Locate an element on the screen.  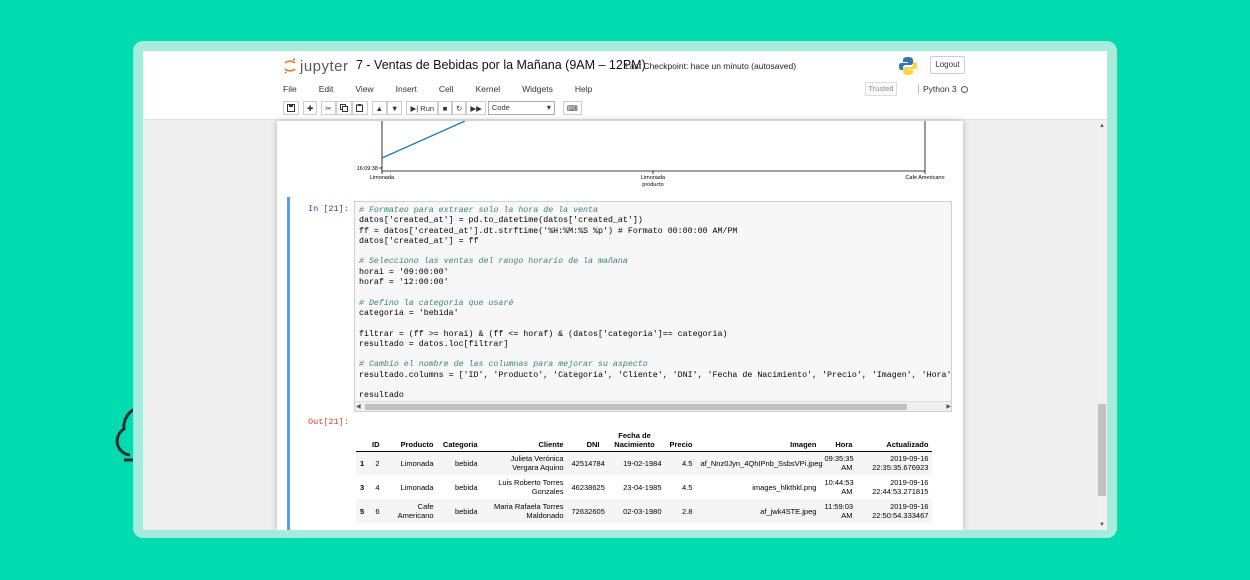
kernel-name: Python 3 is located at coordinates (943, 89).